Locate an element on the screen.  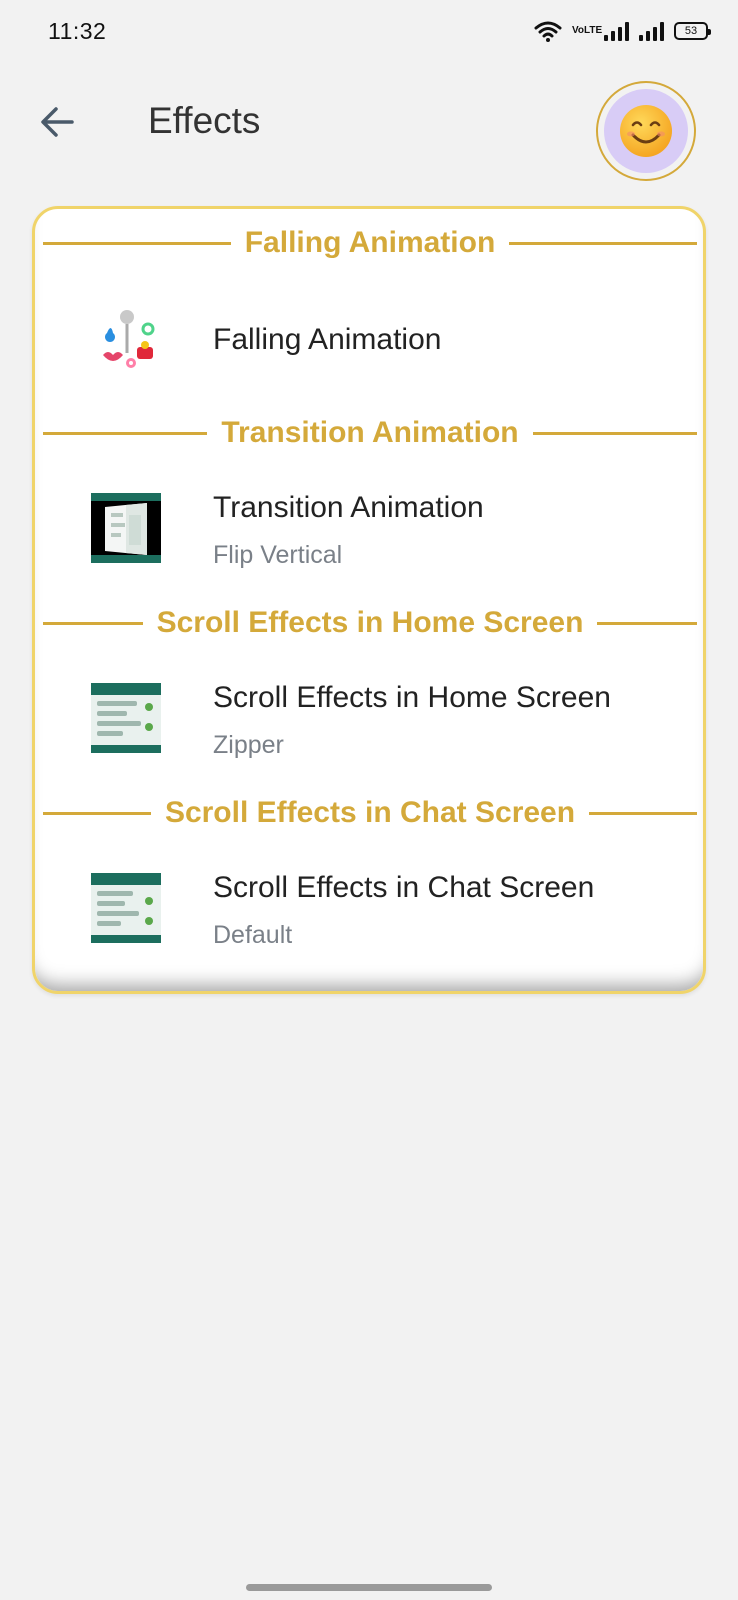
section-header-falling: Falling Animation is located at coordinates (370, 243).